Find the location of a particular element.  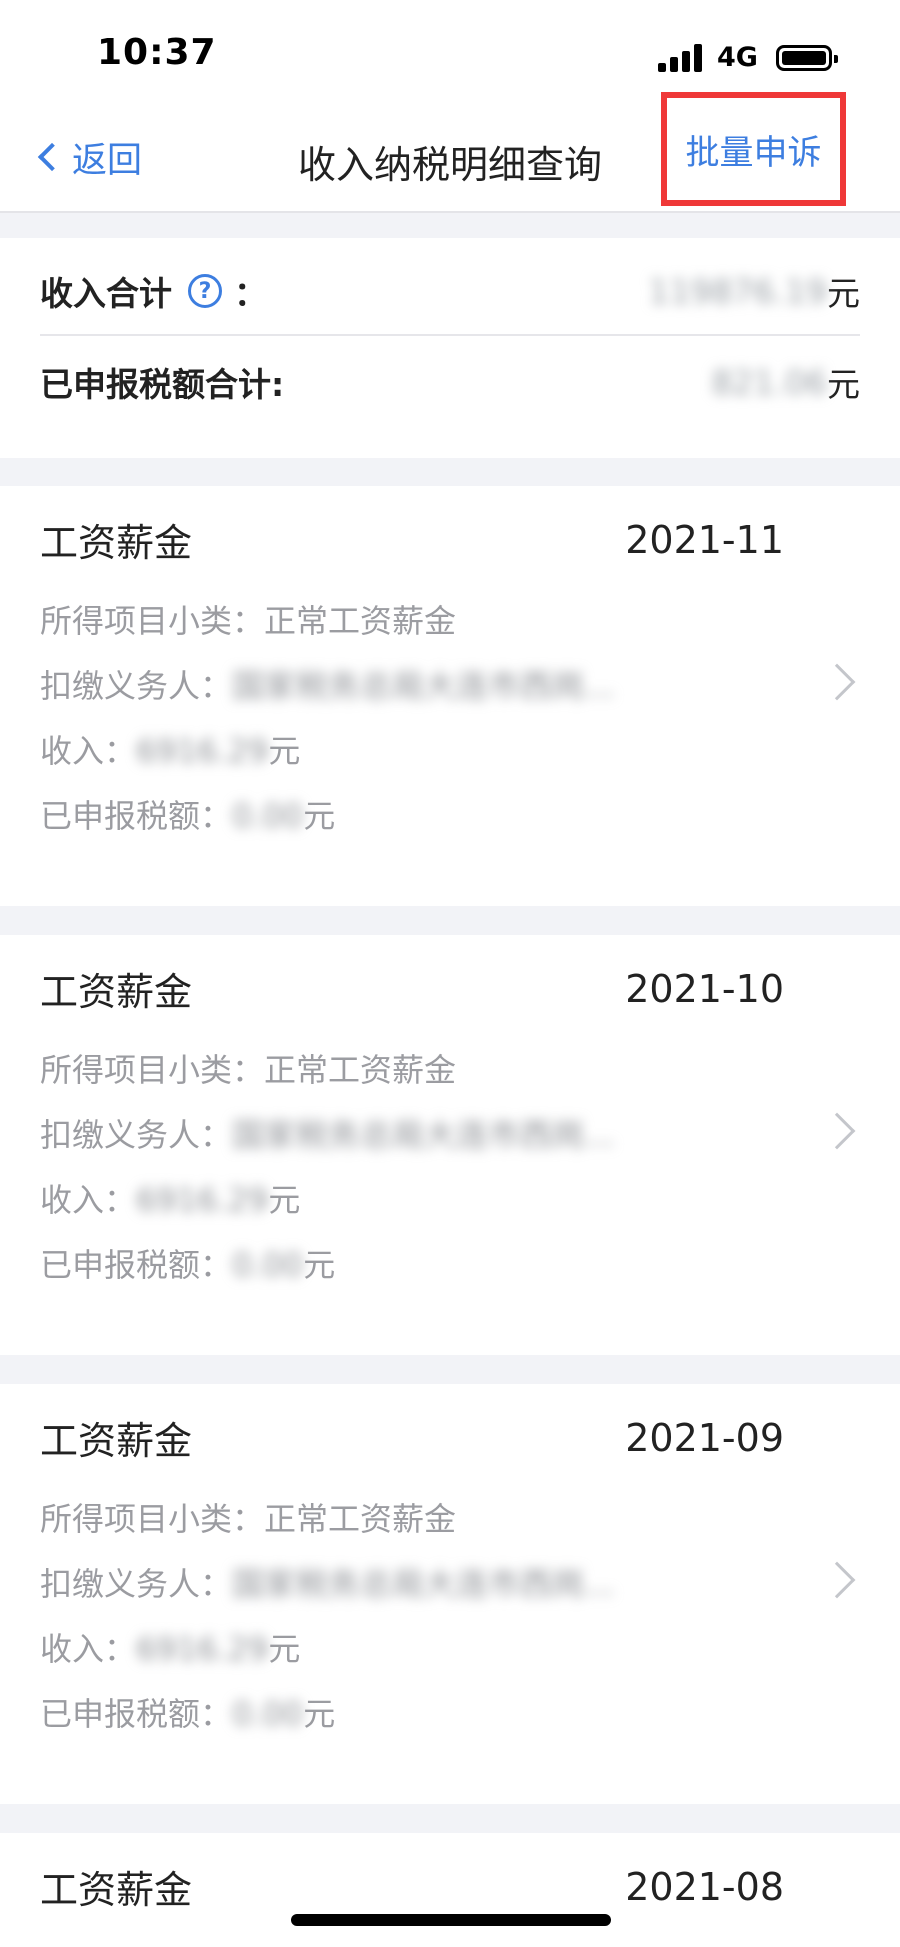

record-card: 工资薪金 2021-08 is located at coordinates (450, 1890).